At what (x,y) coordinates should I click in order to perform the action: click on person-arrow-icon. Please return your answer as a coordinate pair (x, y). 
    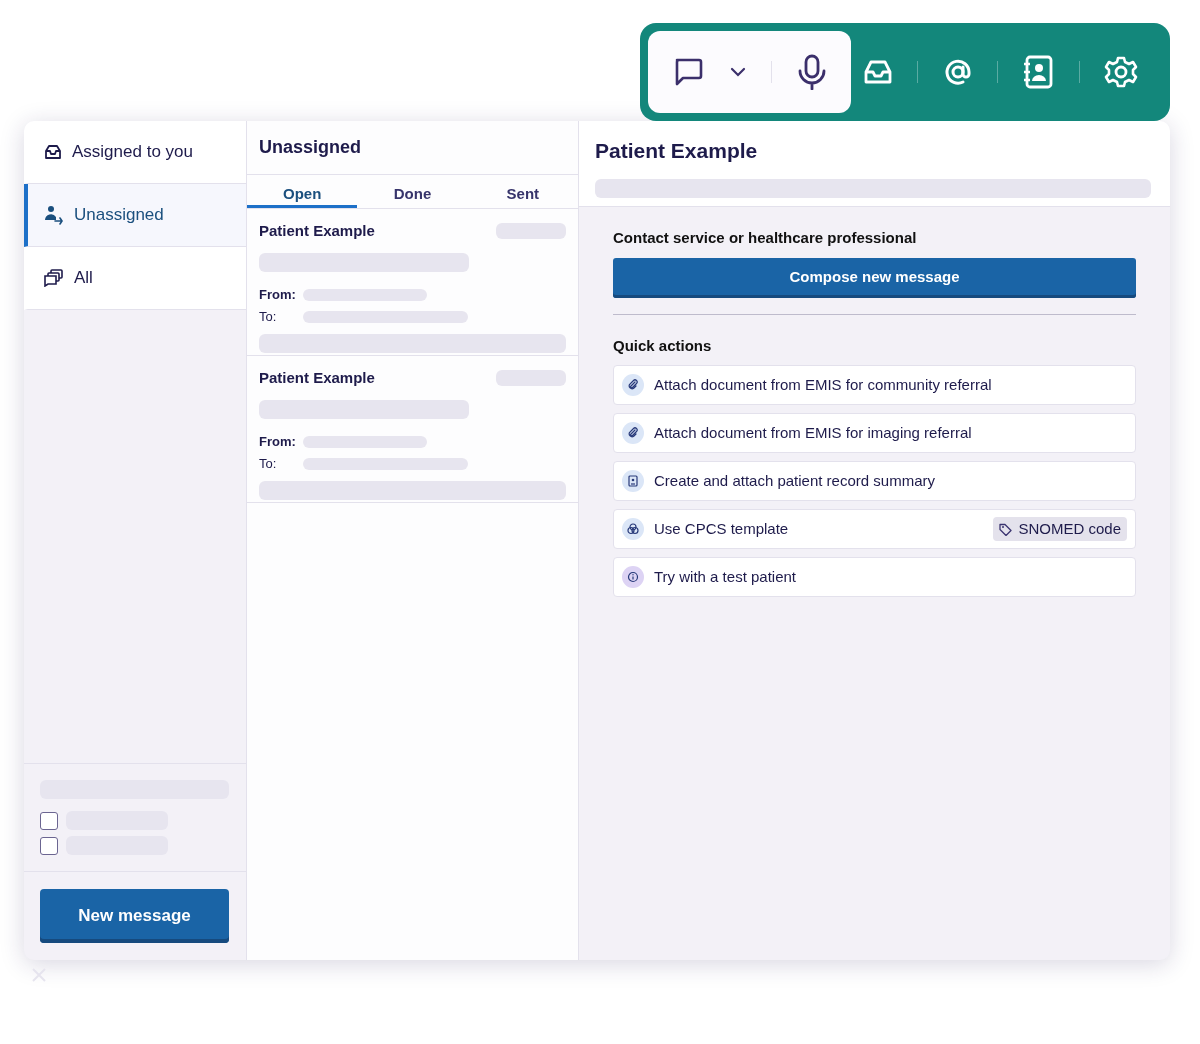
    Looking at the image, I should click on (54, 215).